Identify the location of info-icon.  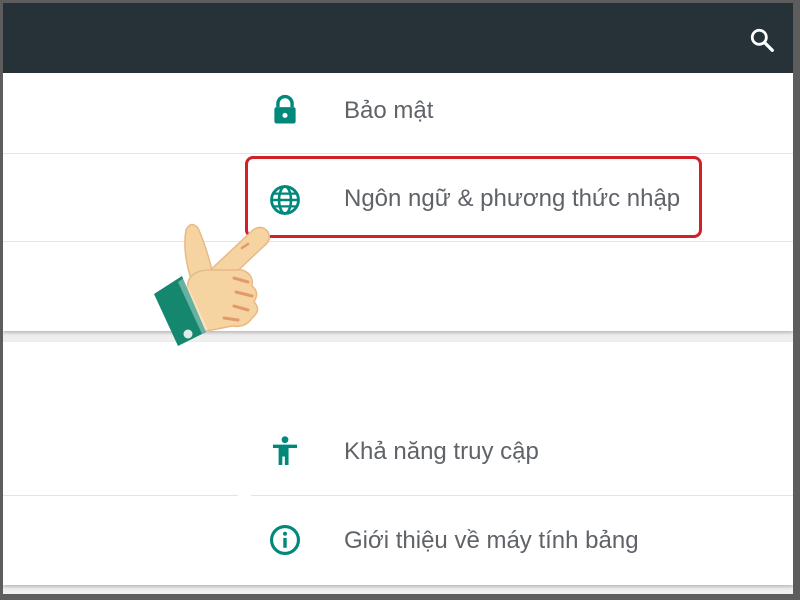
(285, 540).